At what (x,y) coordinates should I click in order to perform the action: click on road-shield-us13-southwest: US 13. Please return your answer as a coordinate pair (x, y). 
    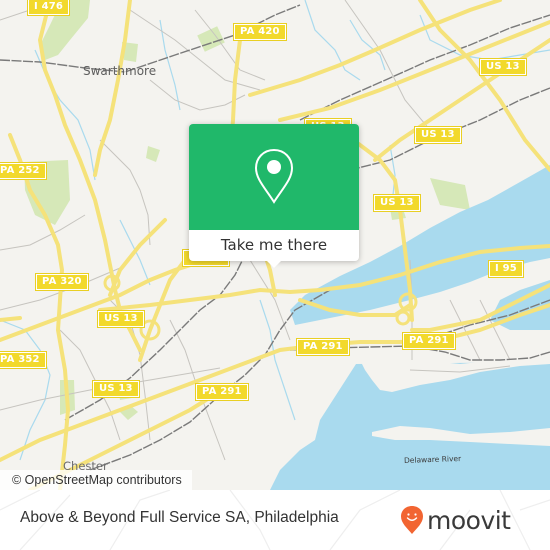
    Looking at the image, I should click on (116, 389).